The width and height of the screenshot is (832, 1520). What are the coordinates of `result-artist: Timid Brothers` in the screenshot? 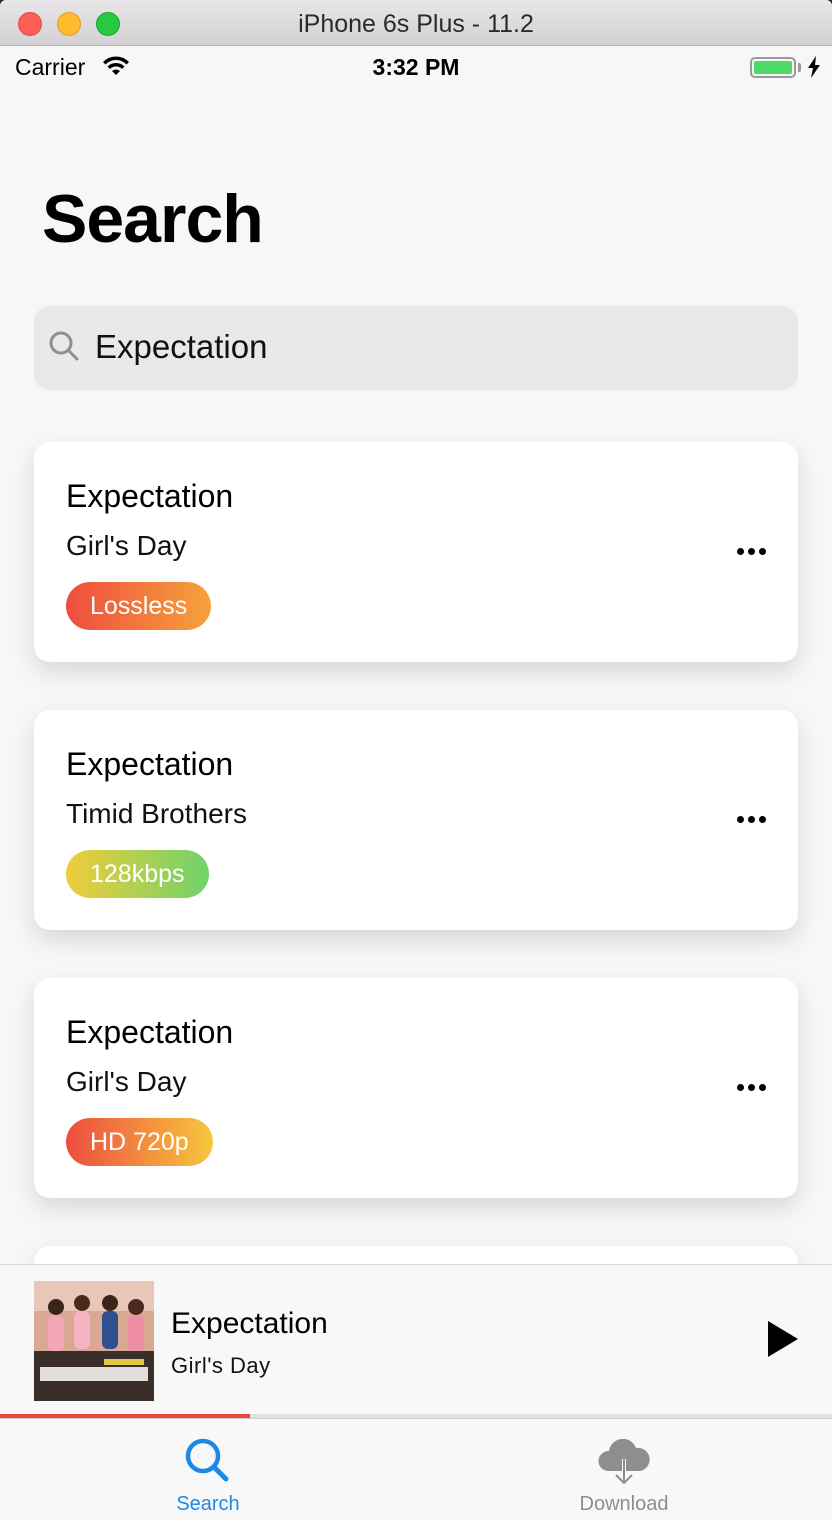 It's located at (157, 813).